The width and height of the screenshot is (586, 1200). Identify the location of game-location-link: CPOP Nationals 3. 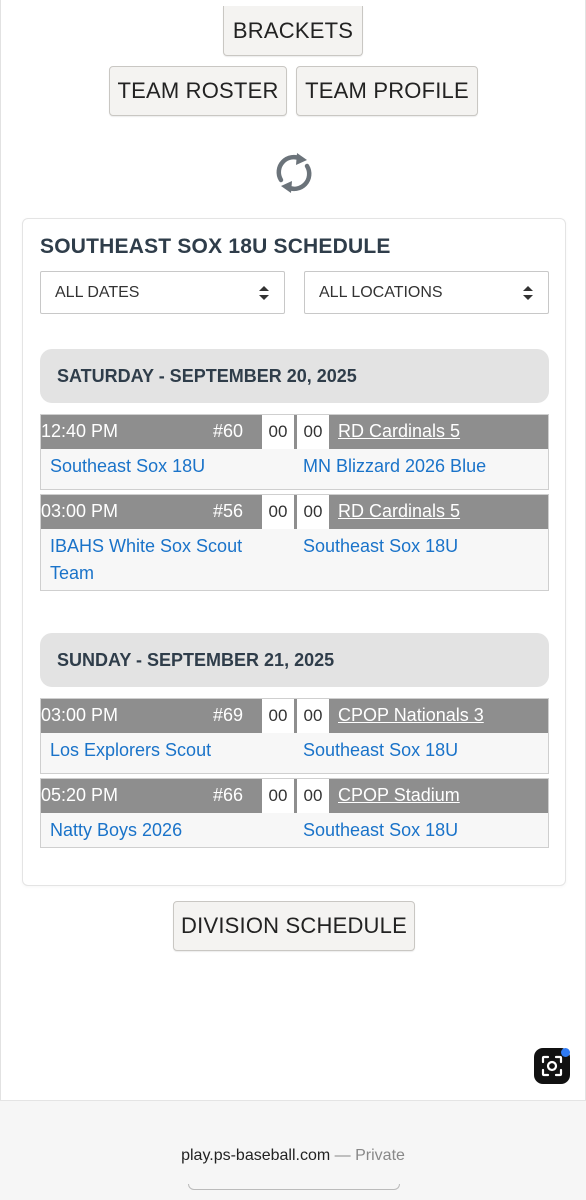
(411, 715).